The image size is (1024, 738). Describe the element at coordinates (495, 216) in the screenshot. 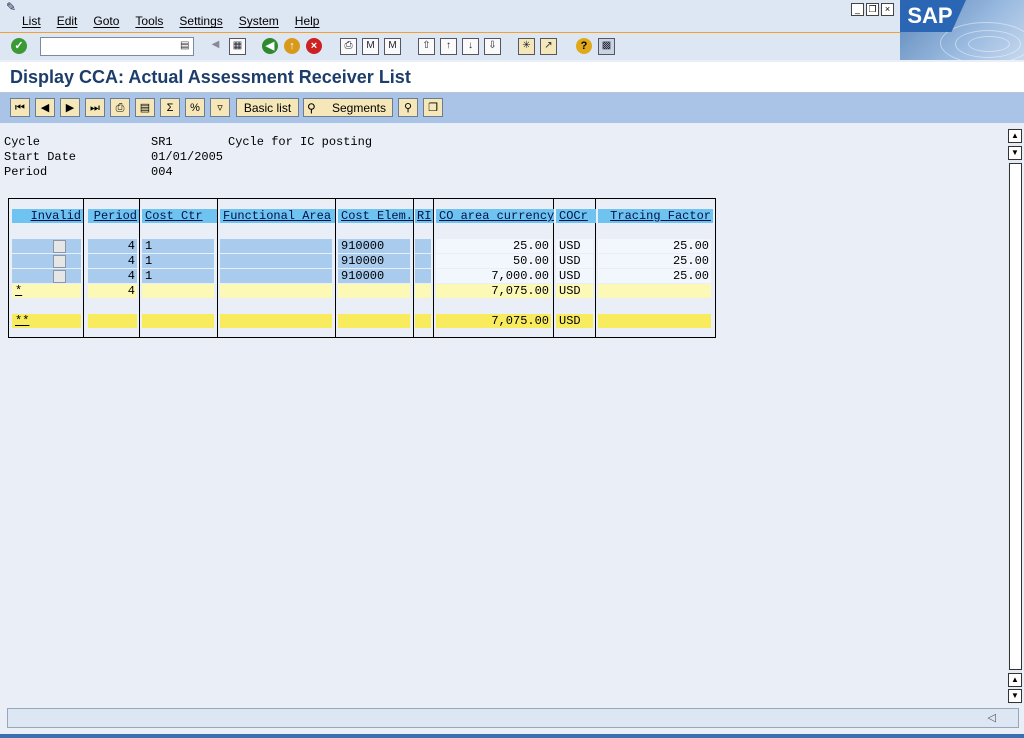

I see `col-co-area-currency: CO area currency` at that location.